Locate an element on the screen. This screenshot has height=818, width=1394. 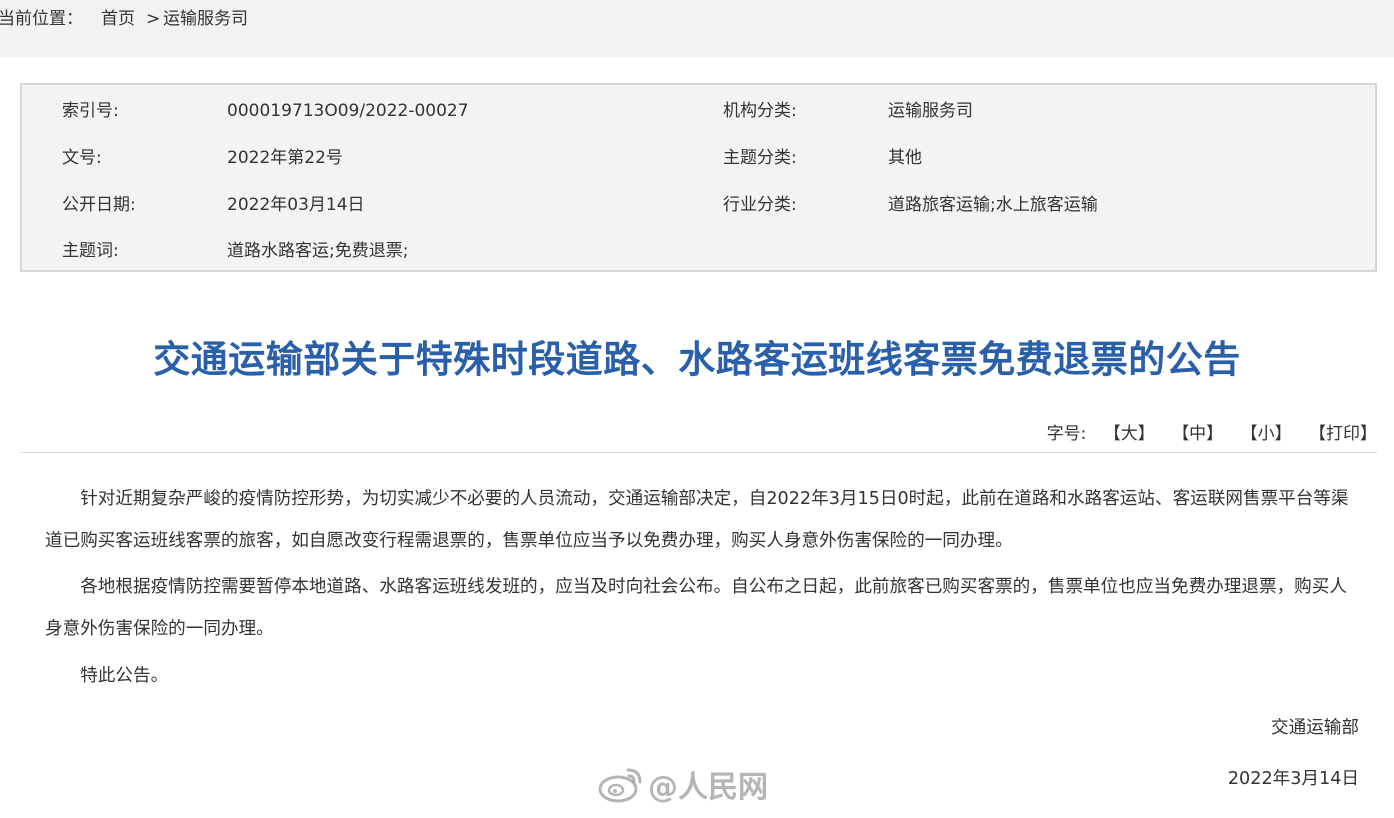
weibo-icon is located at coordinates (620, 785).